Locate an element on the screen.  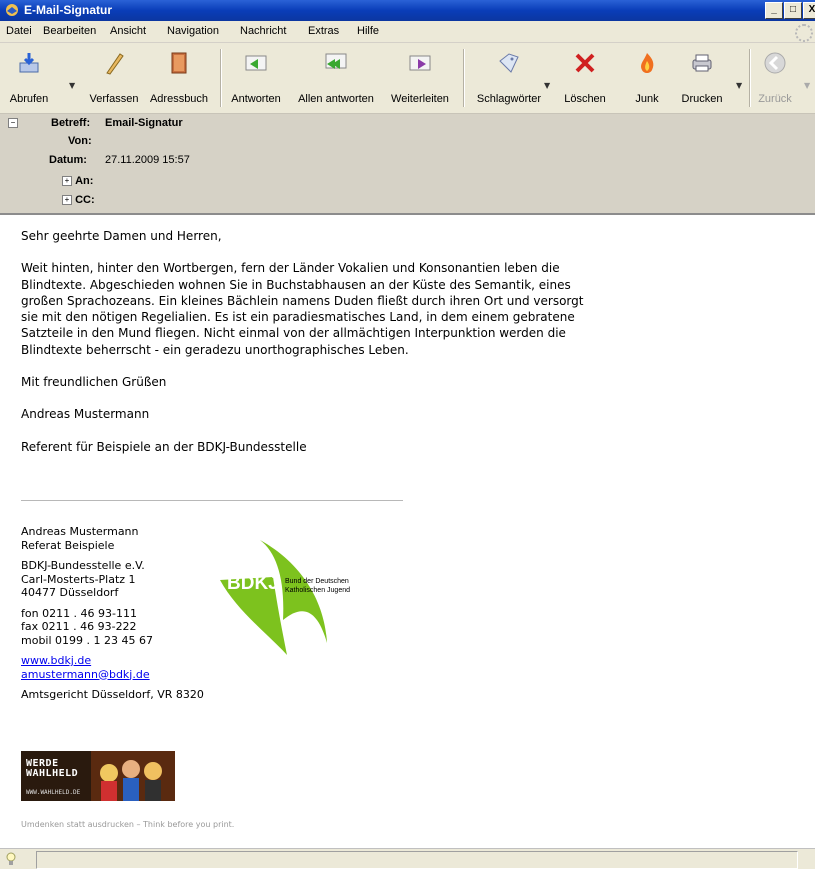
email-link: amustermann@bdkj.de is located at coordinates (85, 674).